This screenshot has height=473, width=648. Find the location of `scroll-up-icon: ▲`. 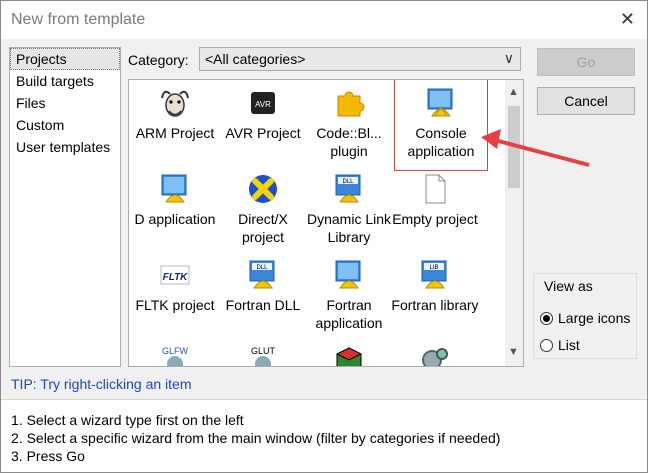

scroll-up-icon: ▲ is located at coordinates (513, 92).